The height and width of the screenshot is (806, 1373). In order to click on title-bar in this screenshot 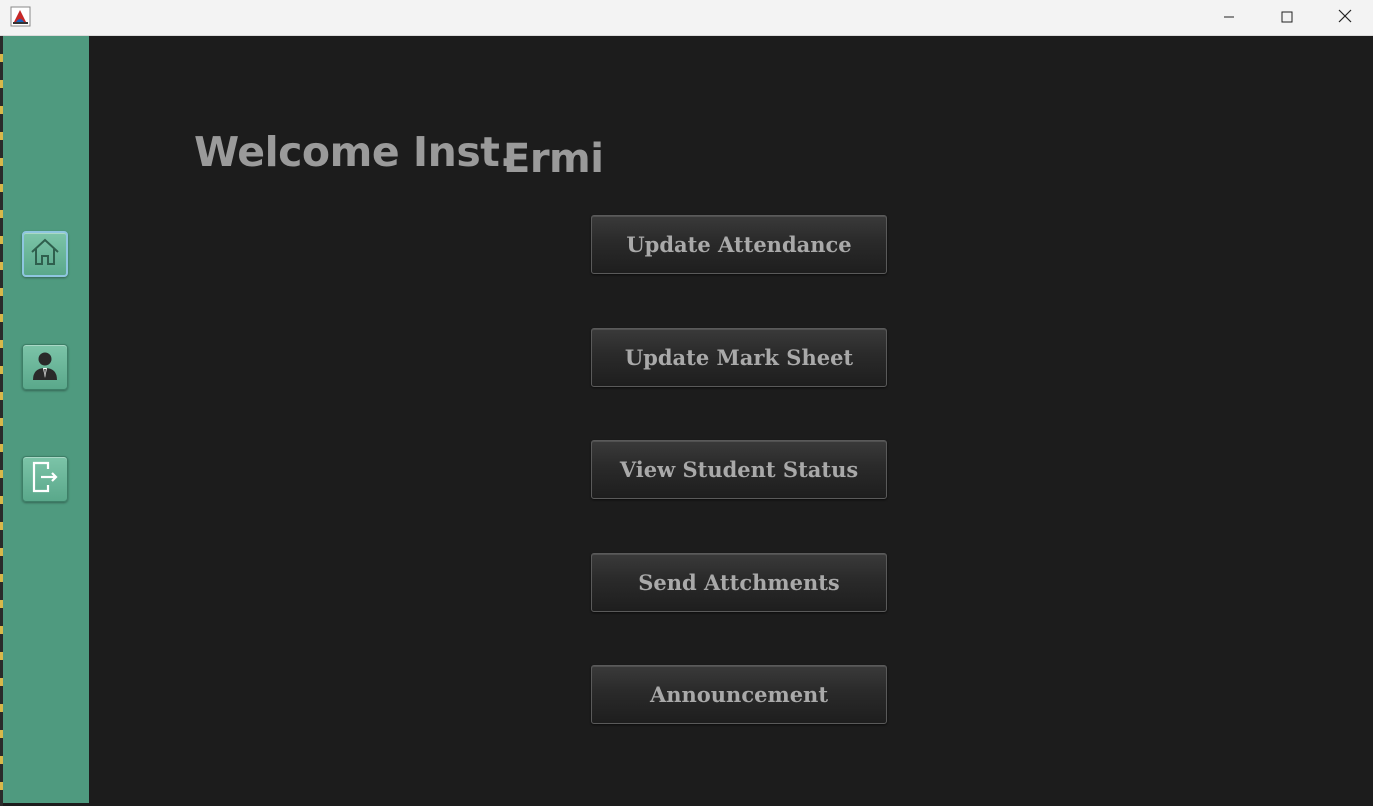, I will do `click(686, 18)`.